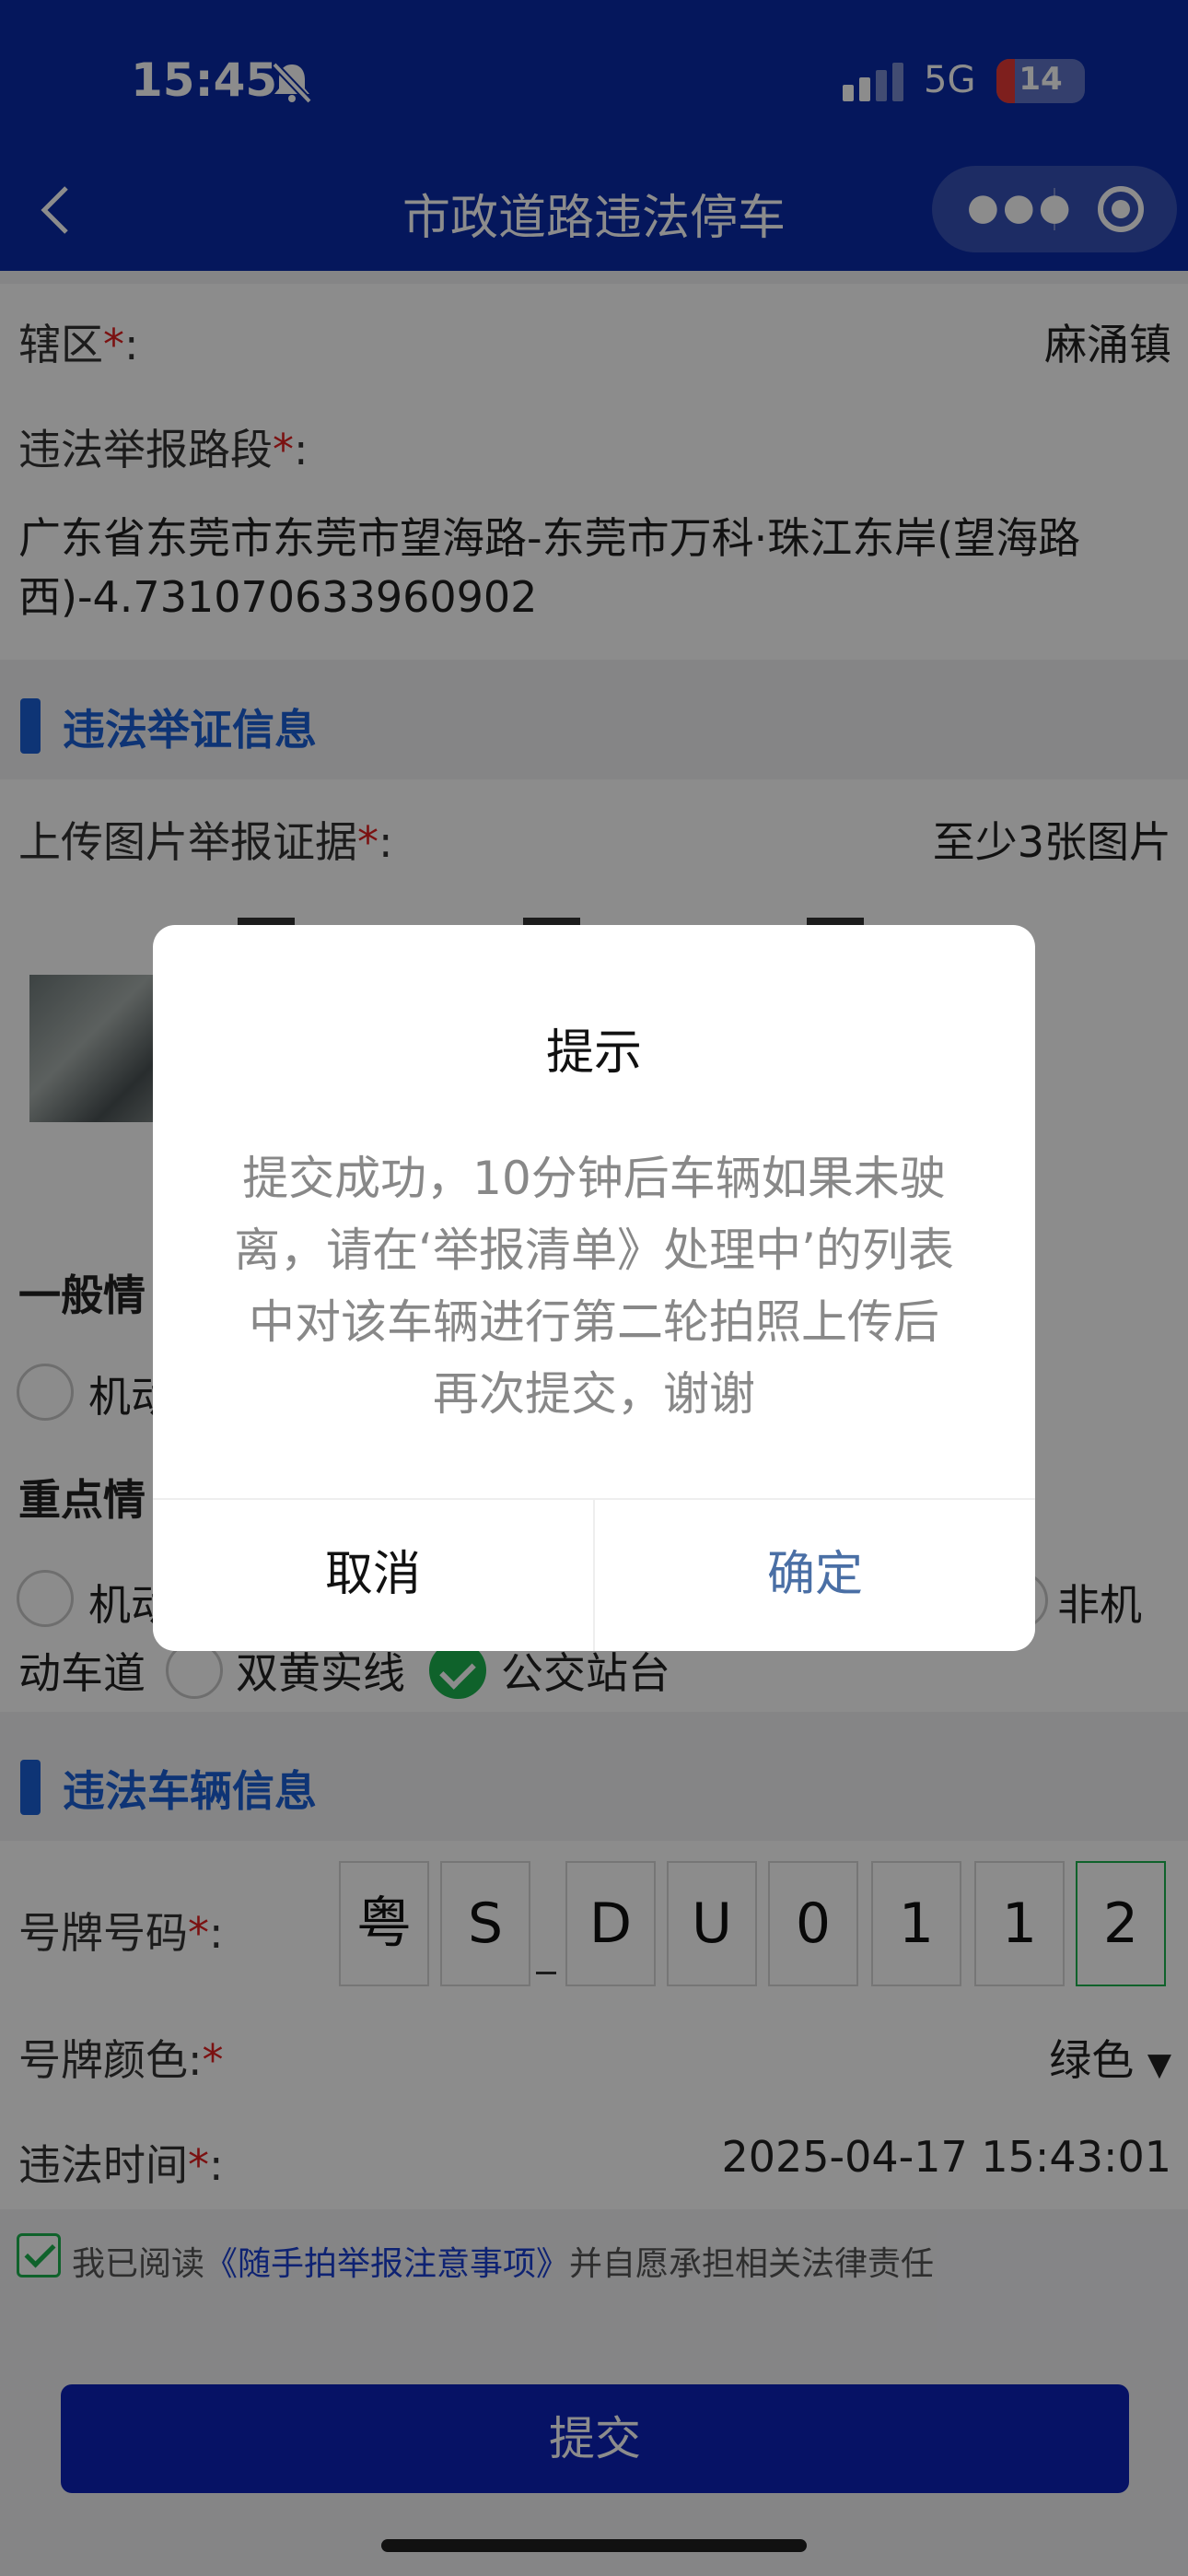  What do you see at coordinates (594, 2545) in the screenshot?
I see `home-indicator` at bounding box center [594, 2545].